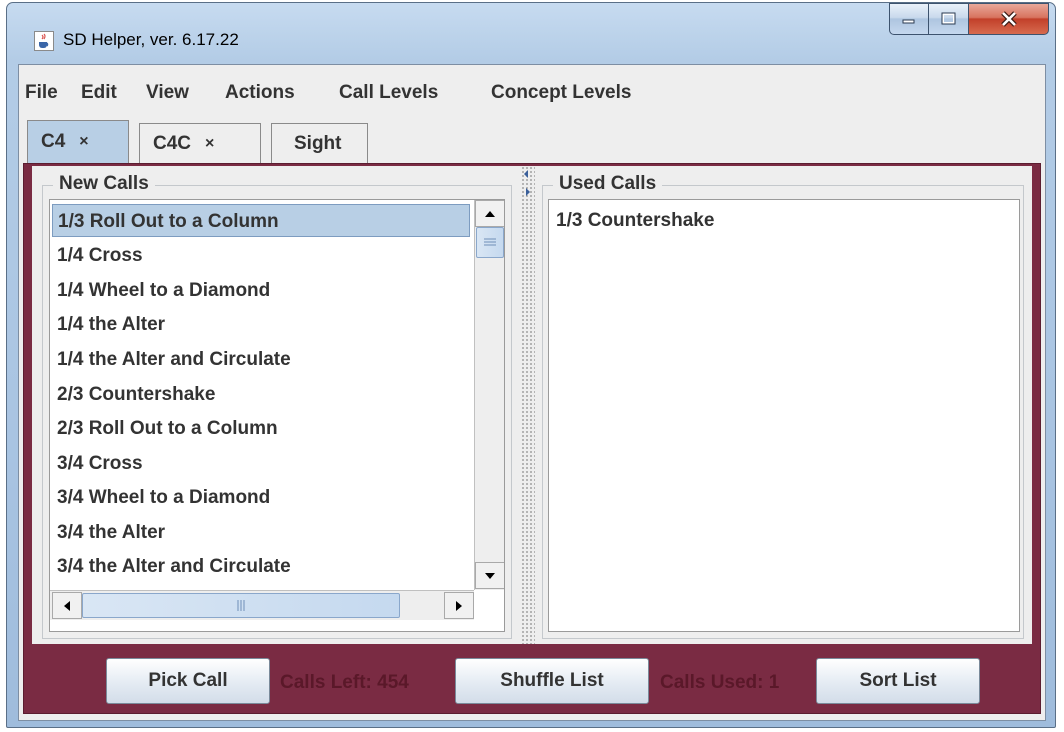 The width and height of the screenshot is (1064, 732). What do you see at coordinates (44, 41) in the screenshot?
I see `java-cup-icon` at bounding box center [44, 41].